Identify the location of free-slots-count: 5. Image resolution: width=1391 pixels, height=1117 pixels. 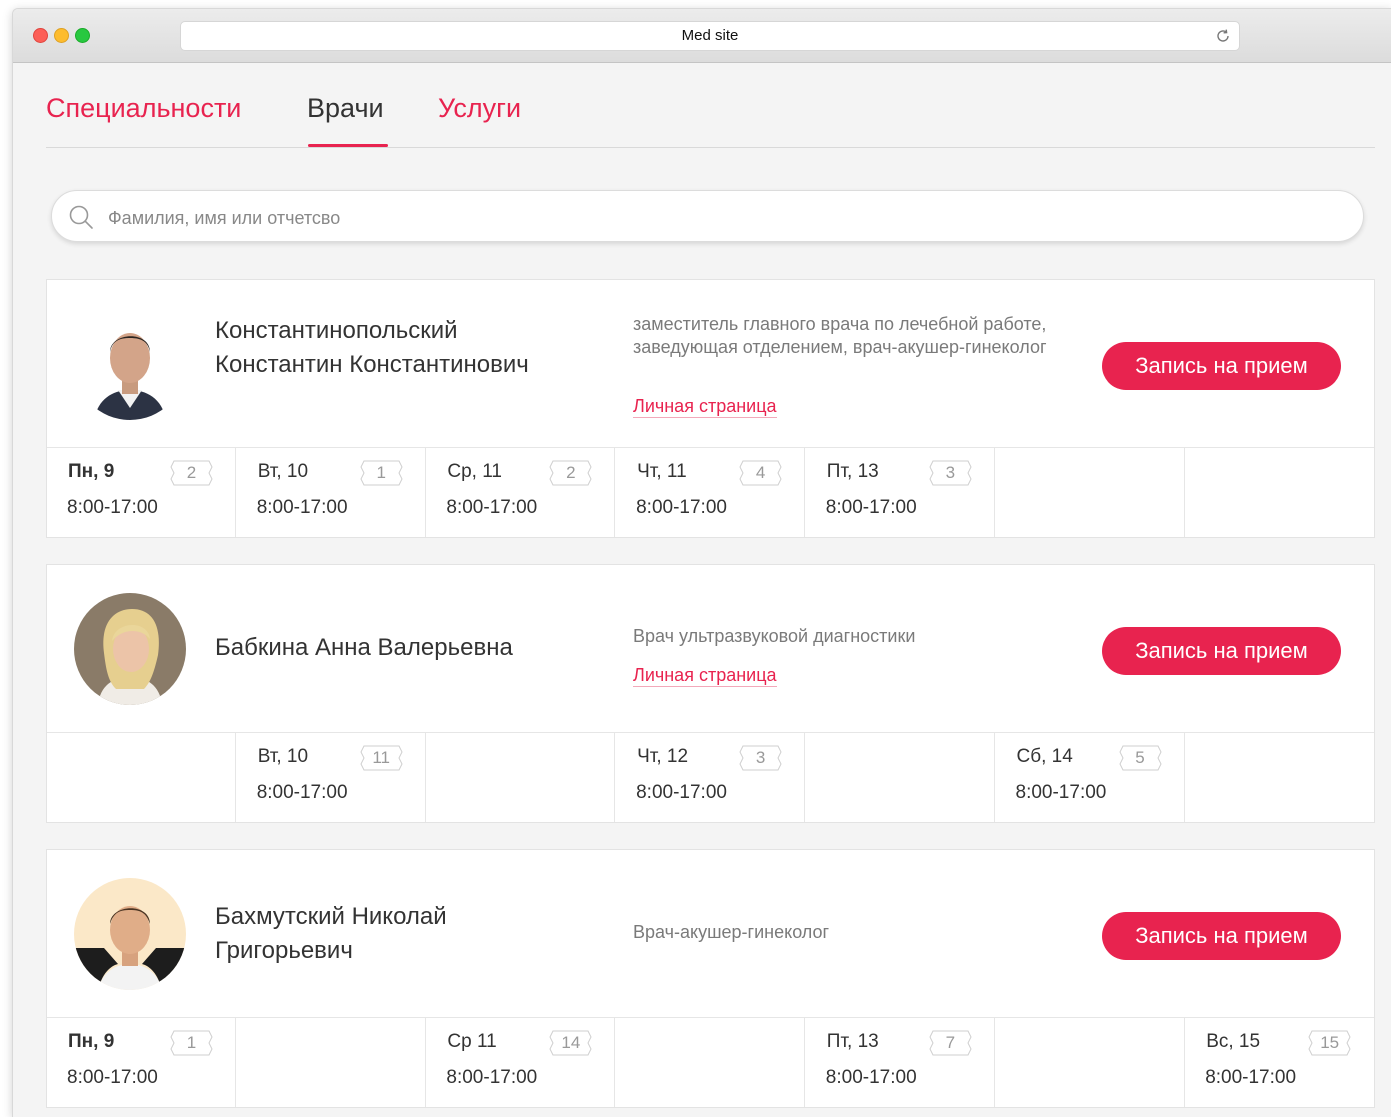
(1140, 757).